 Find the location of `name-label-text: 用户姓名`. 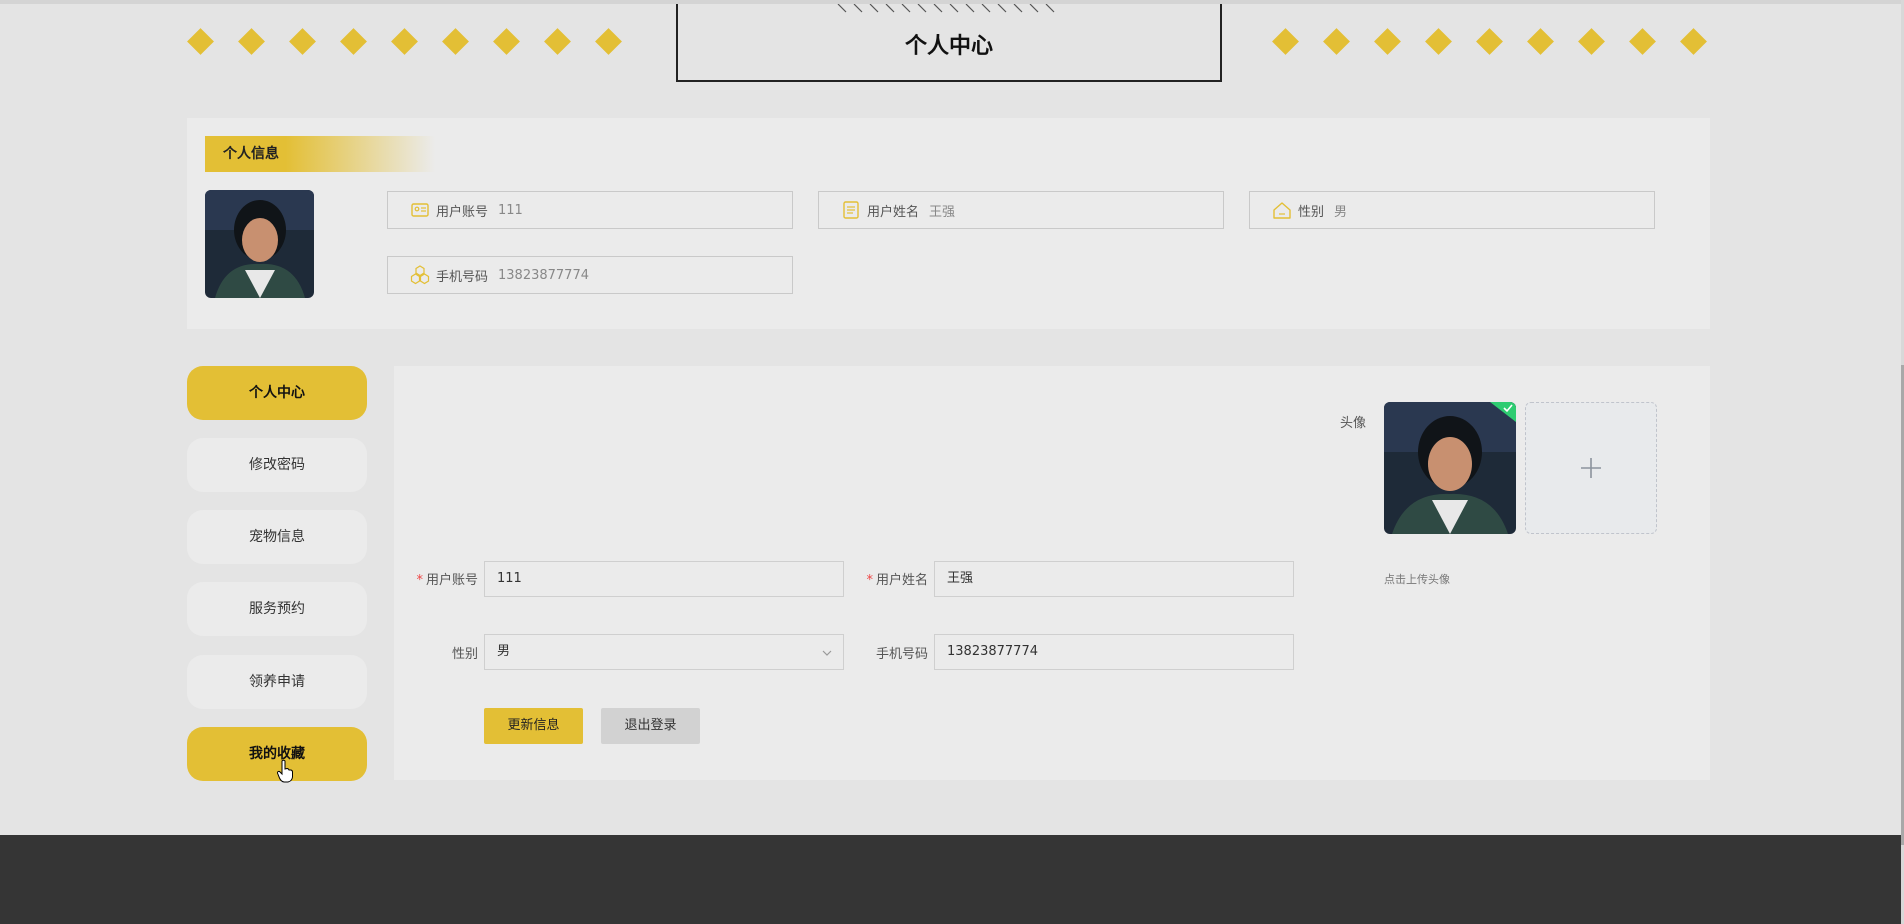

name-label-text: 用户姓名 is located at coordinates (901, 580).